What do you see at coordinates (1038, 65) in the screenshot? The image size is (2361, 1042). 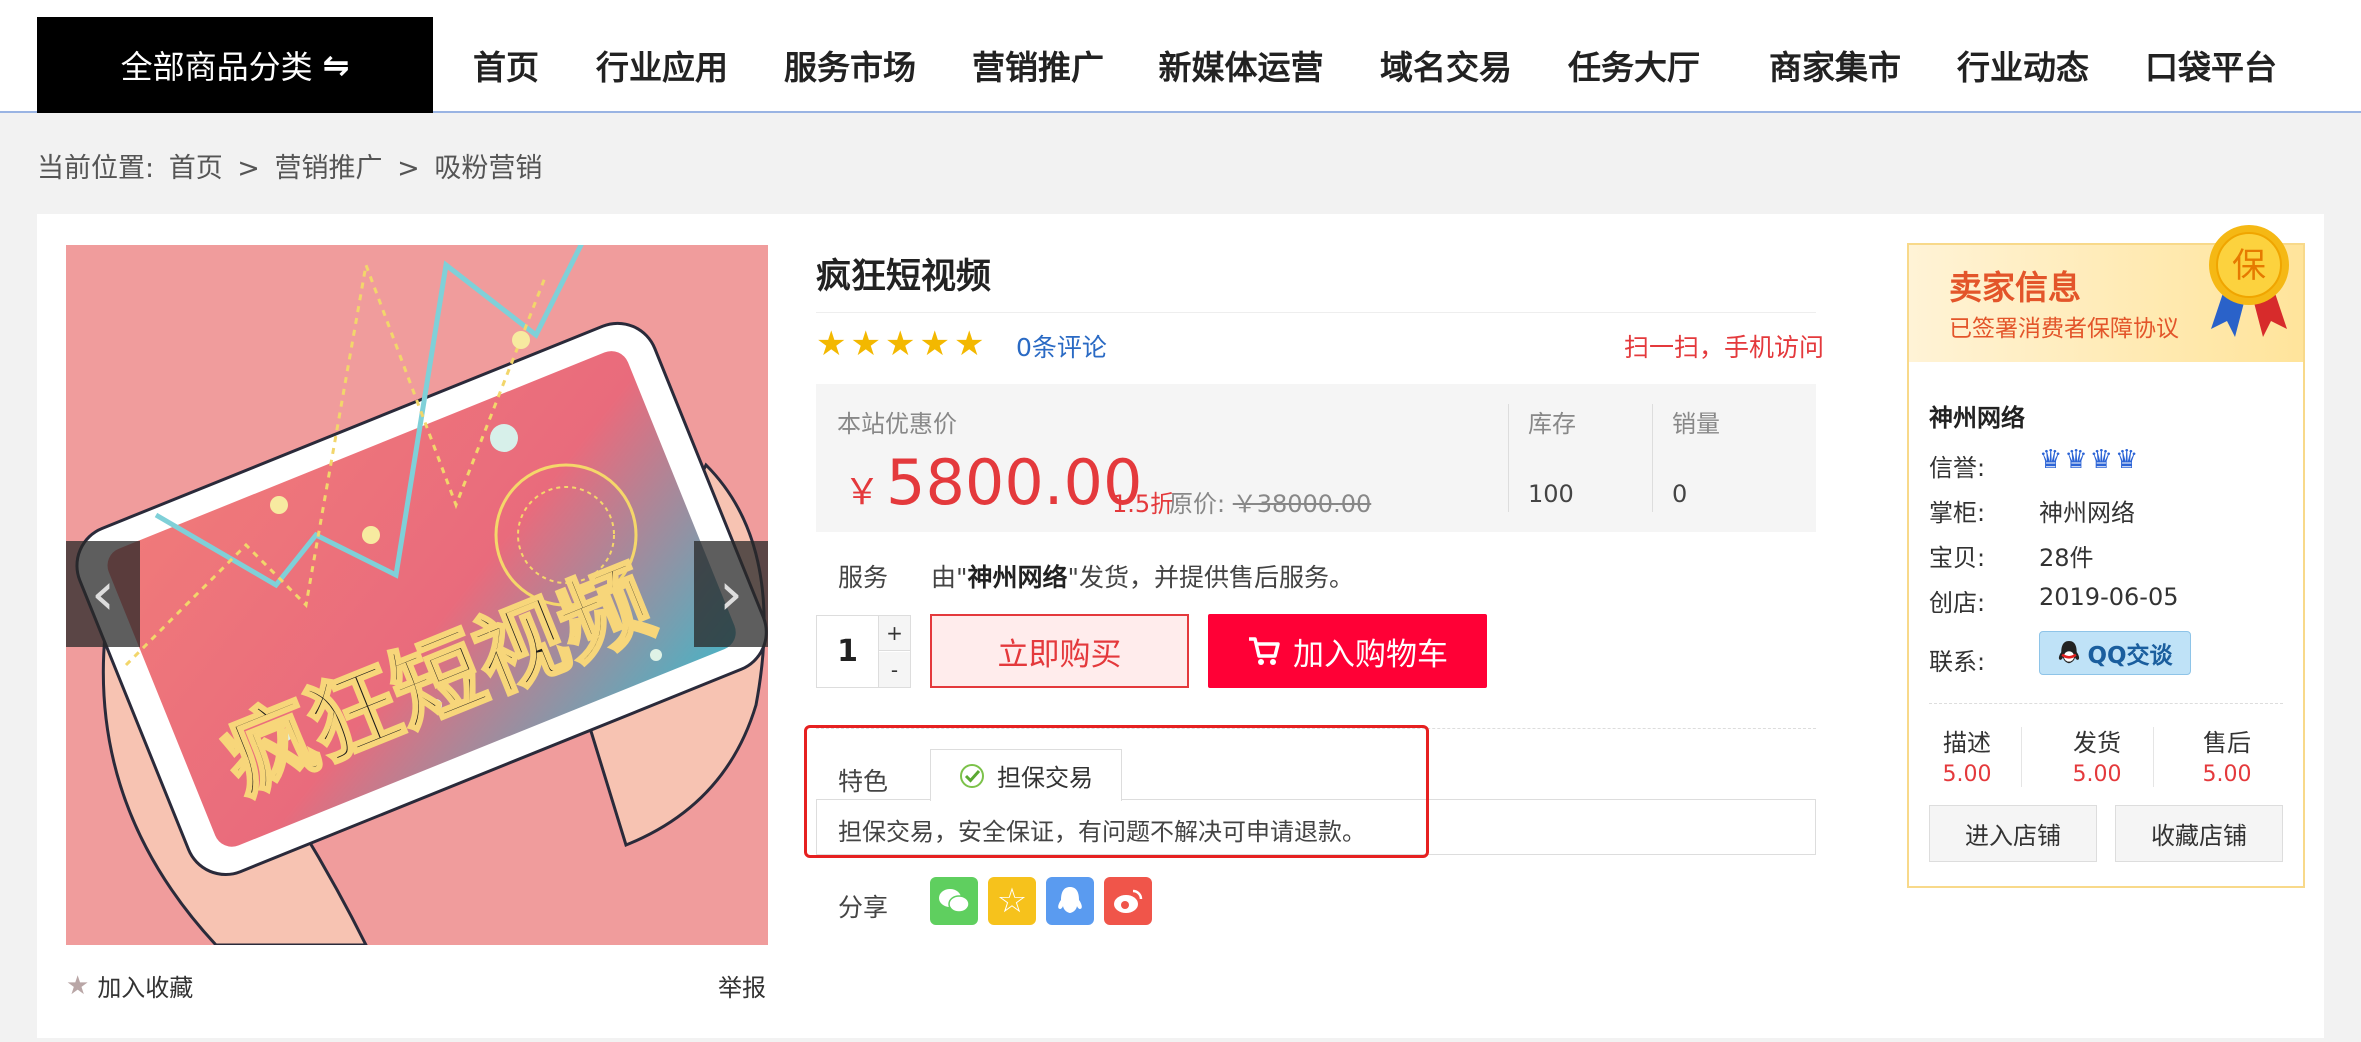 I see `menu-item-marketing: 营销推广` at bounding box center [1038, 65].